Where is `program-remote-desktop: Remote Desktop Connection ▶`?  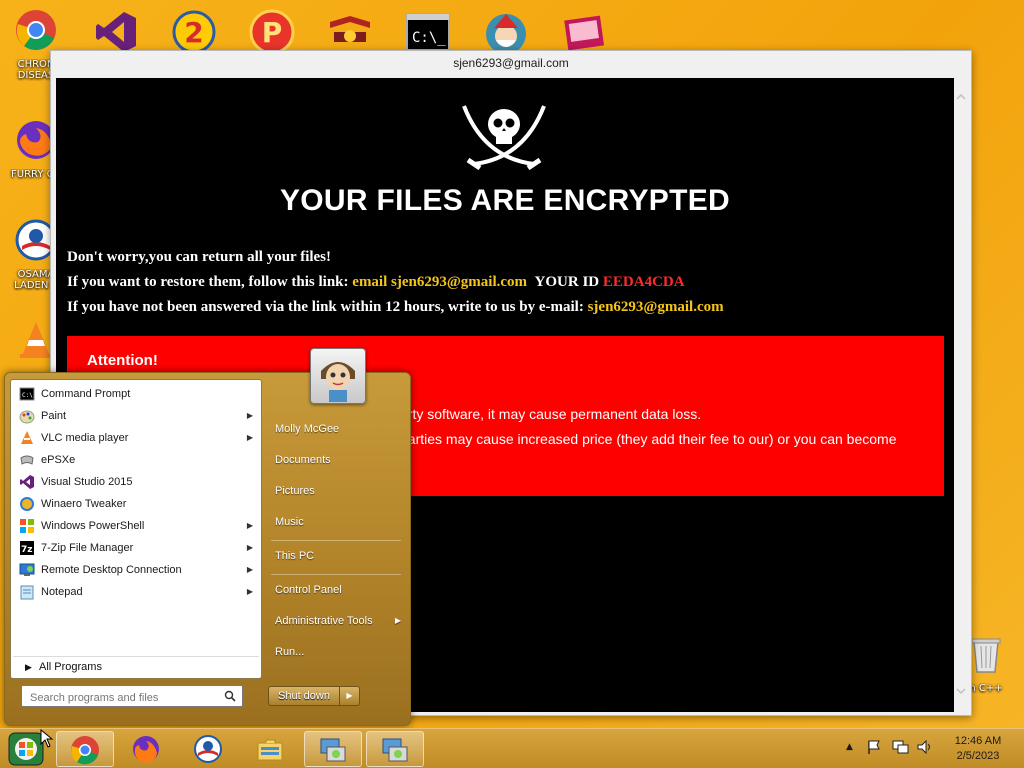 program-remote-desktop: Remote Desktop Connection ▶ is located at coordinates (136, 570).